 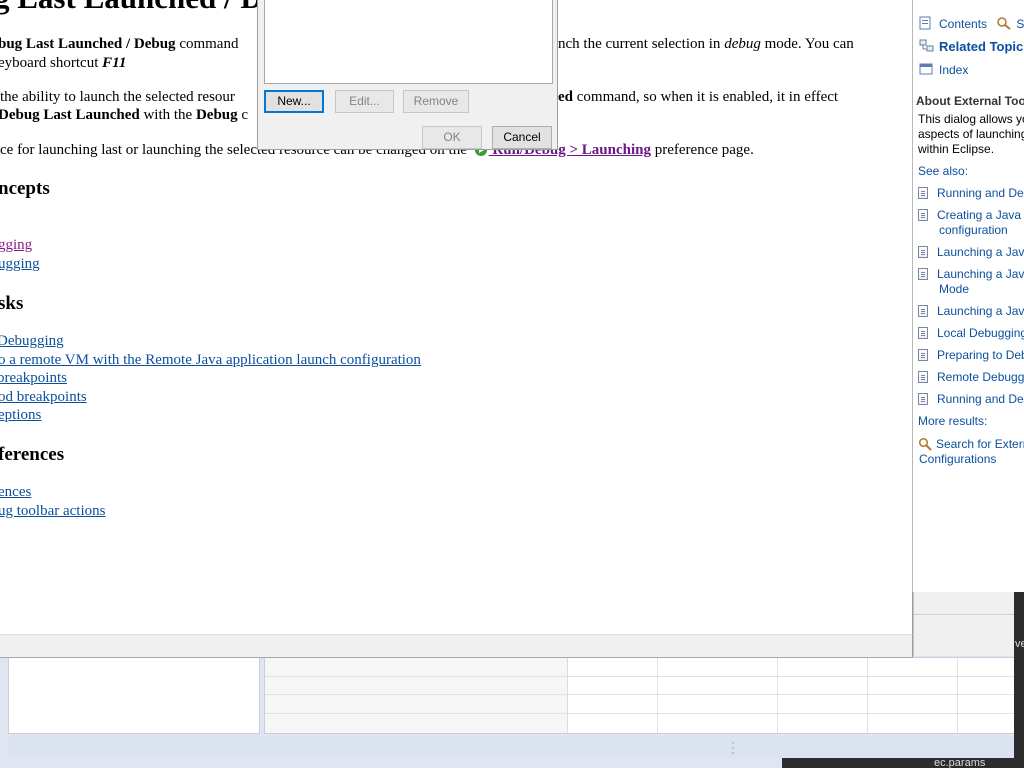 I want to click on reference-link: ug toolbar actions, so click(x=52, y=511).